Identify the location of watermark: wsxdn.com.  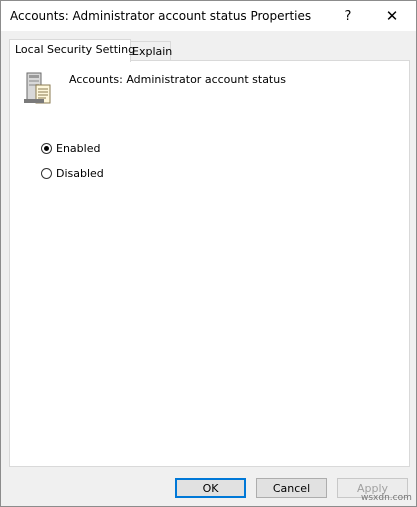
(386, 498).